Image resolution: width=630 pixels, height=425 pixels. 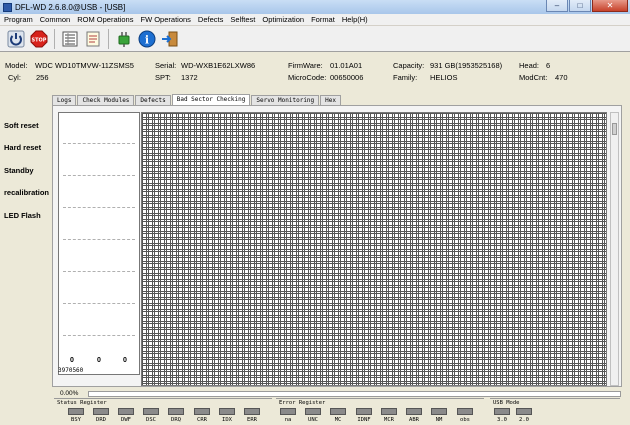 I want to click on menu-common: Common, so click(x=55, y=19).